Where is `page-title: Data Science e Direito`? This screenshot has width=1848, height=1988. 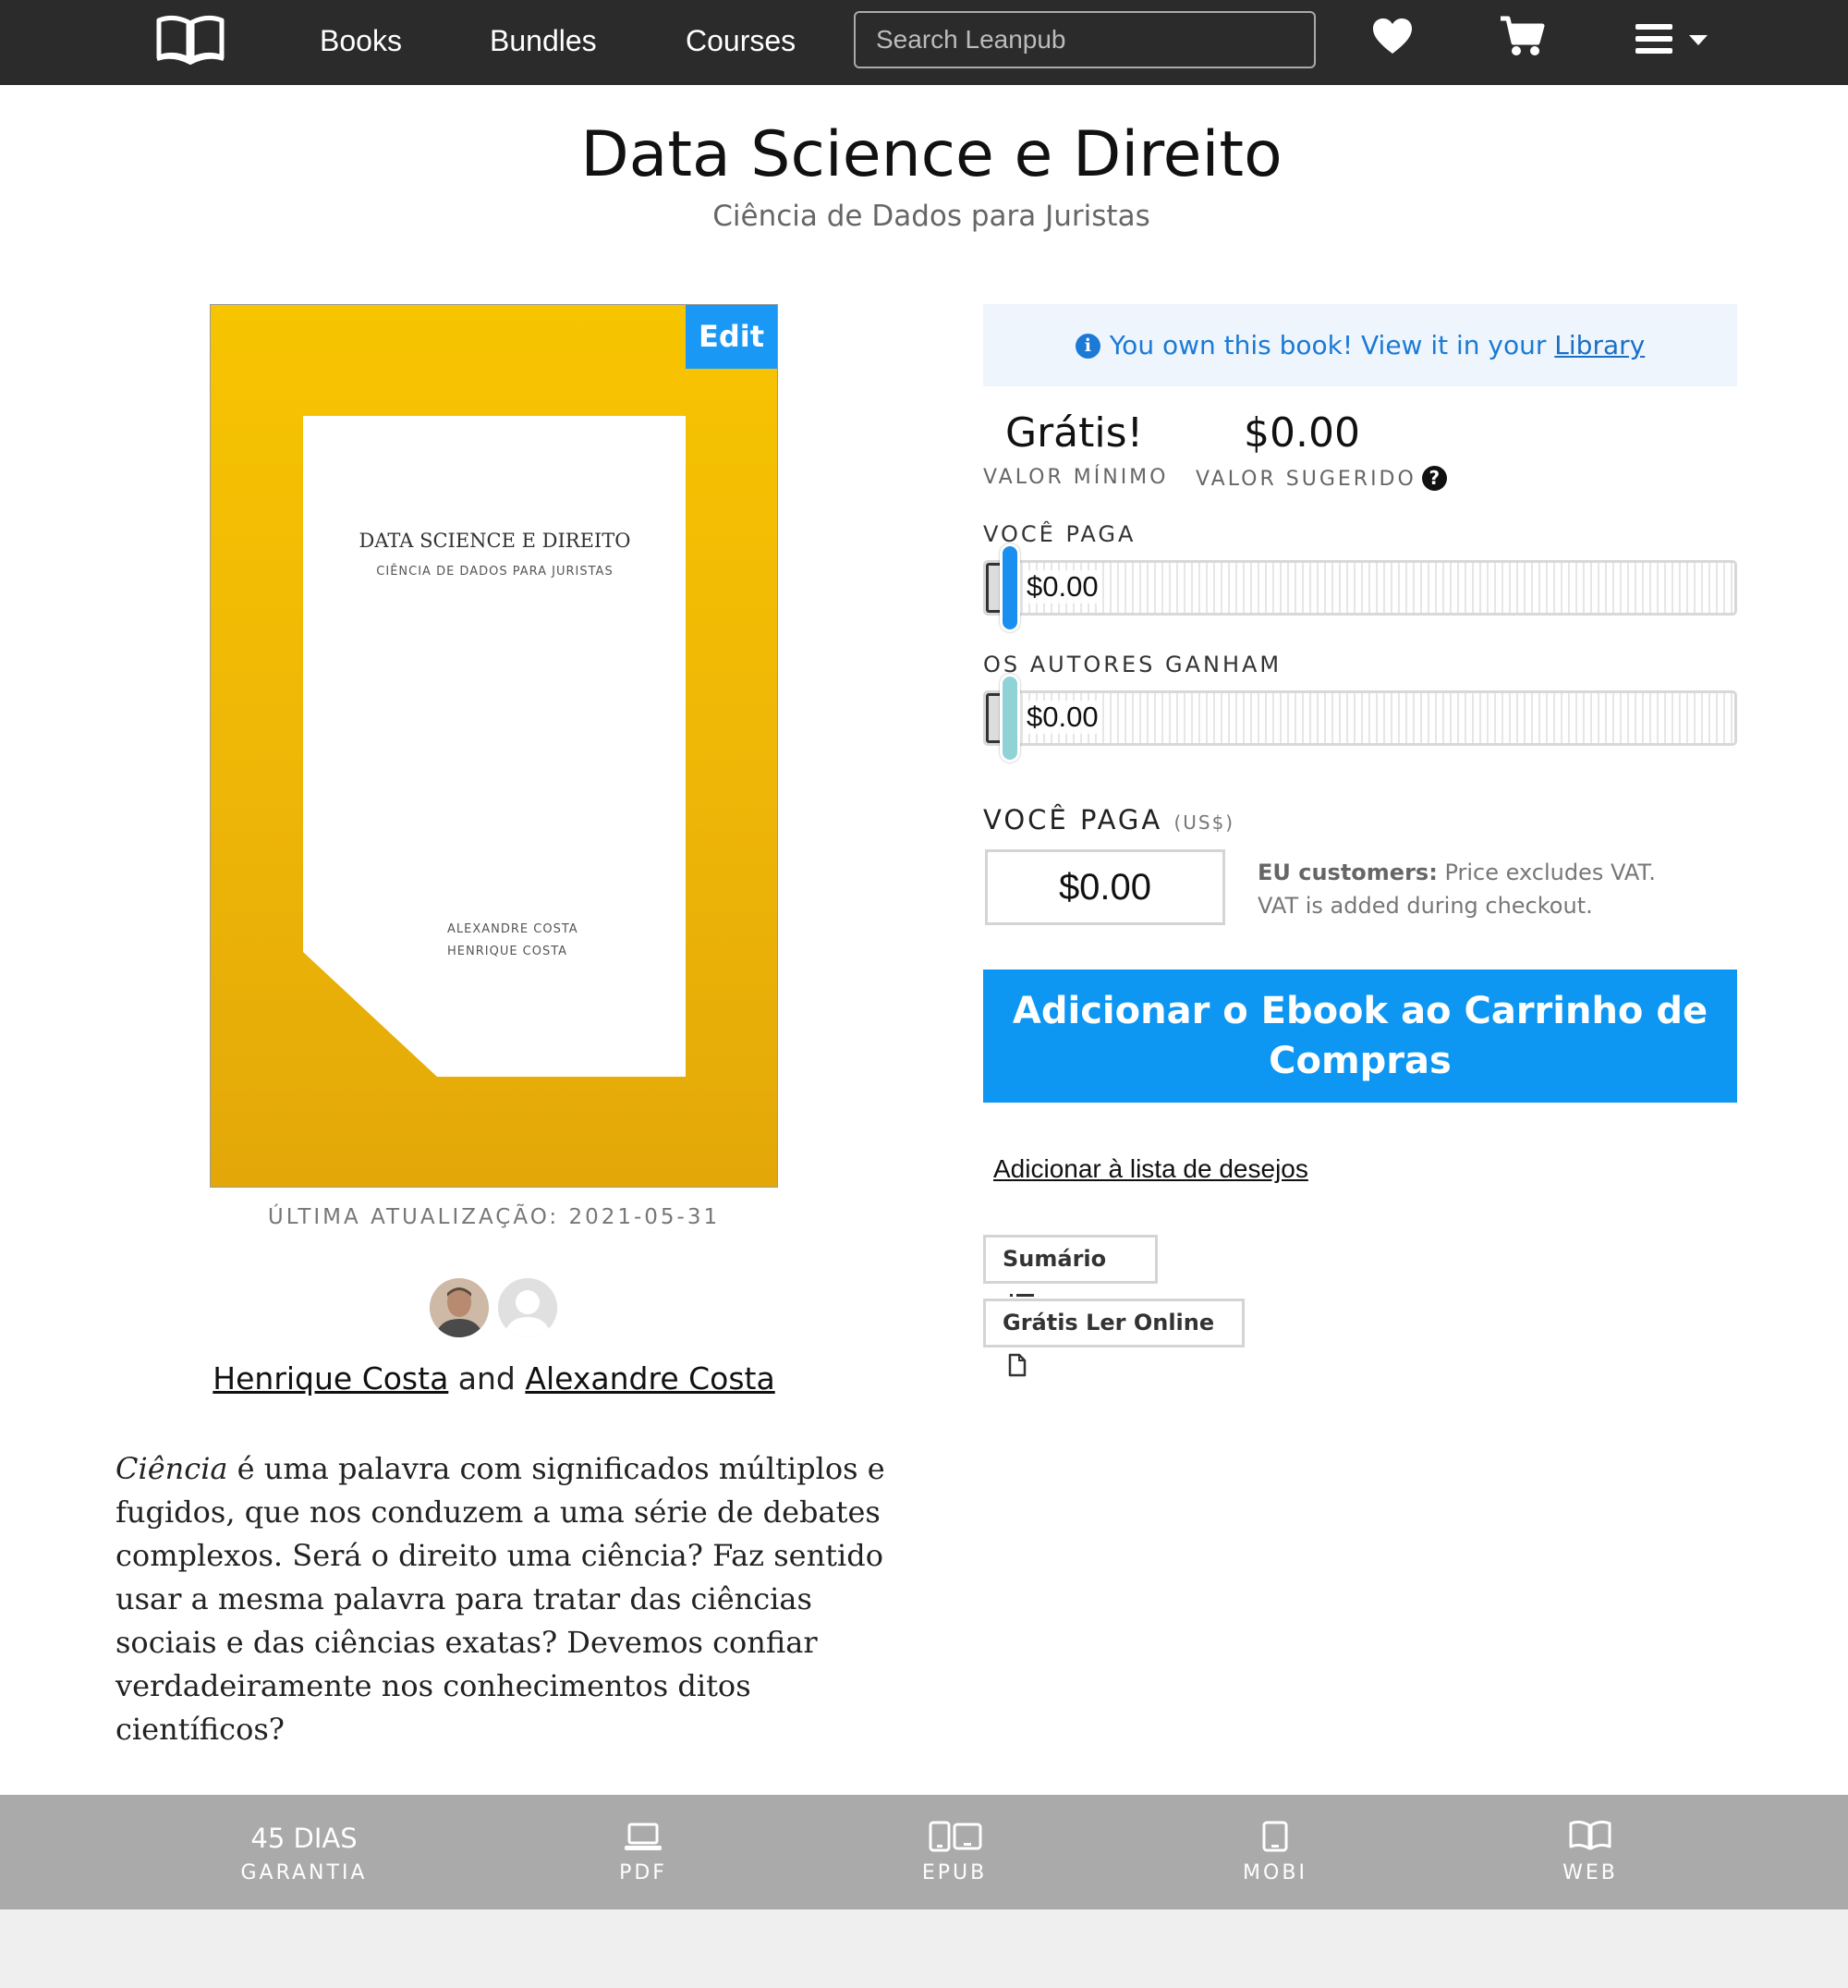 page-title: Data Science e Direito is located at coordinates (931, 154).